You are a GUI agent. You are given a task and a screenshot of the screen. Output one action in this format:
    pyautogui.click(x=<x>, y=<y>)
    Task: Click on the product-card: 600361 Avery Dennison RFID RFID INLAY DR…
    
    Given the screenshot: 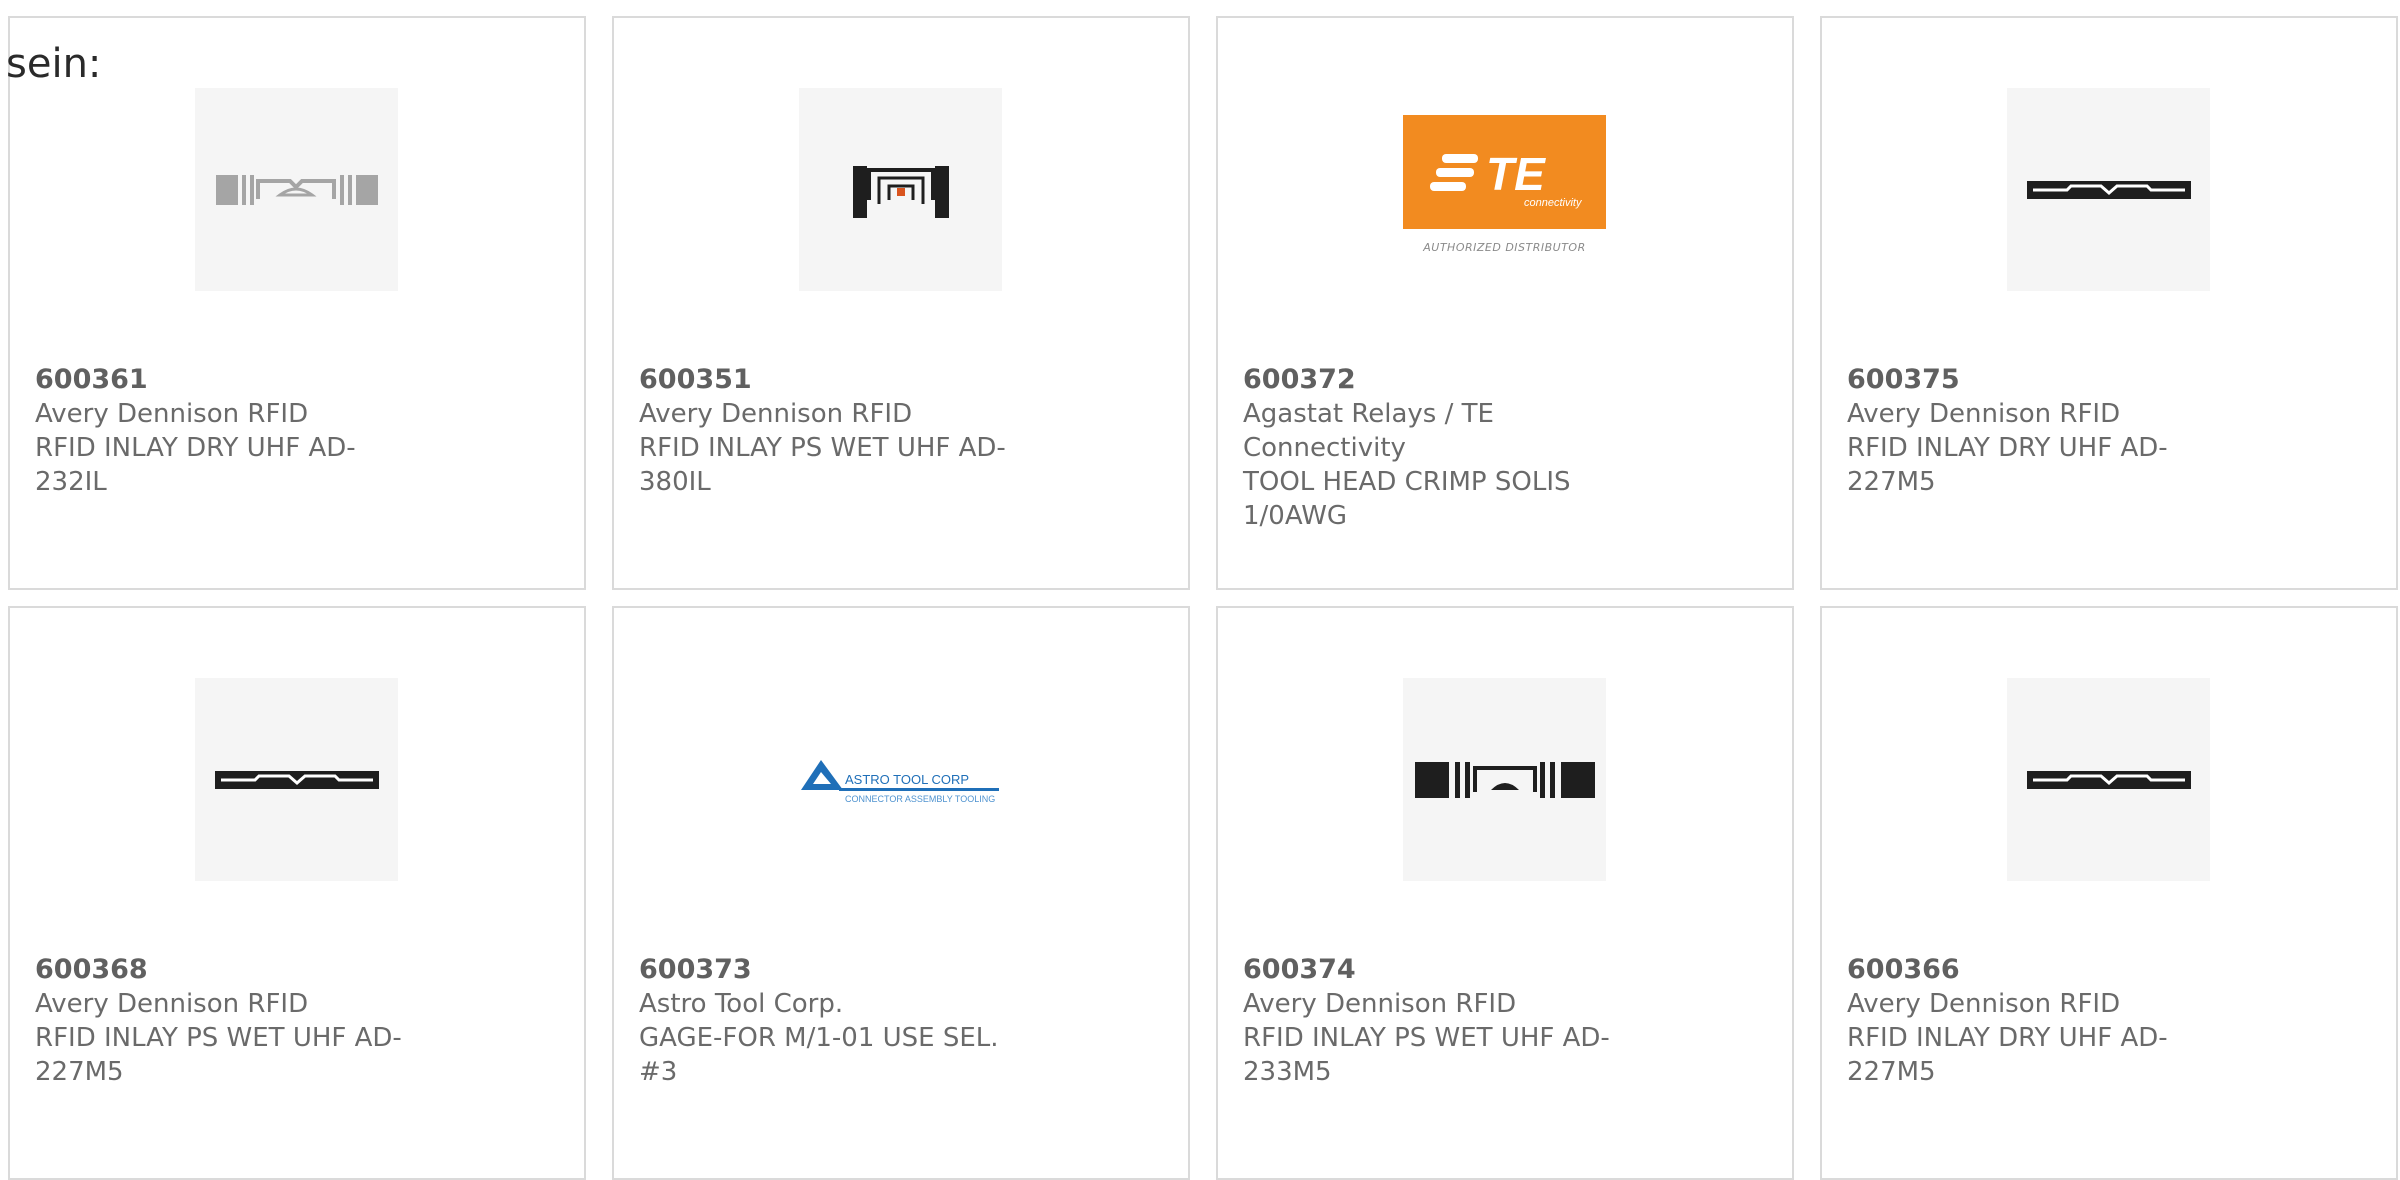 What is the action you would take?
    pyautogui.click(x=297, y=303)
    